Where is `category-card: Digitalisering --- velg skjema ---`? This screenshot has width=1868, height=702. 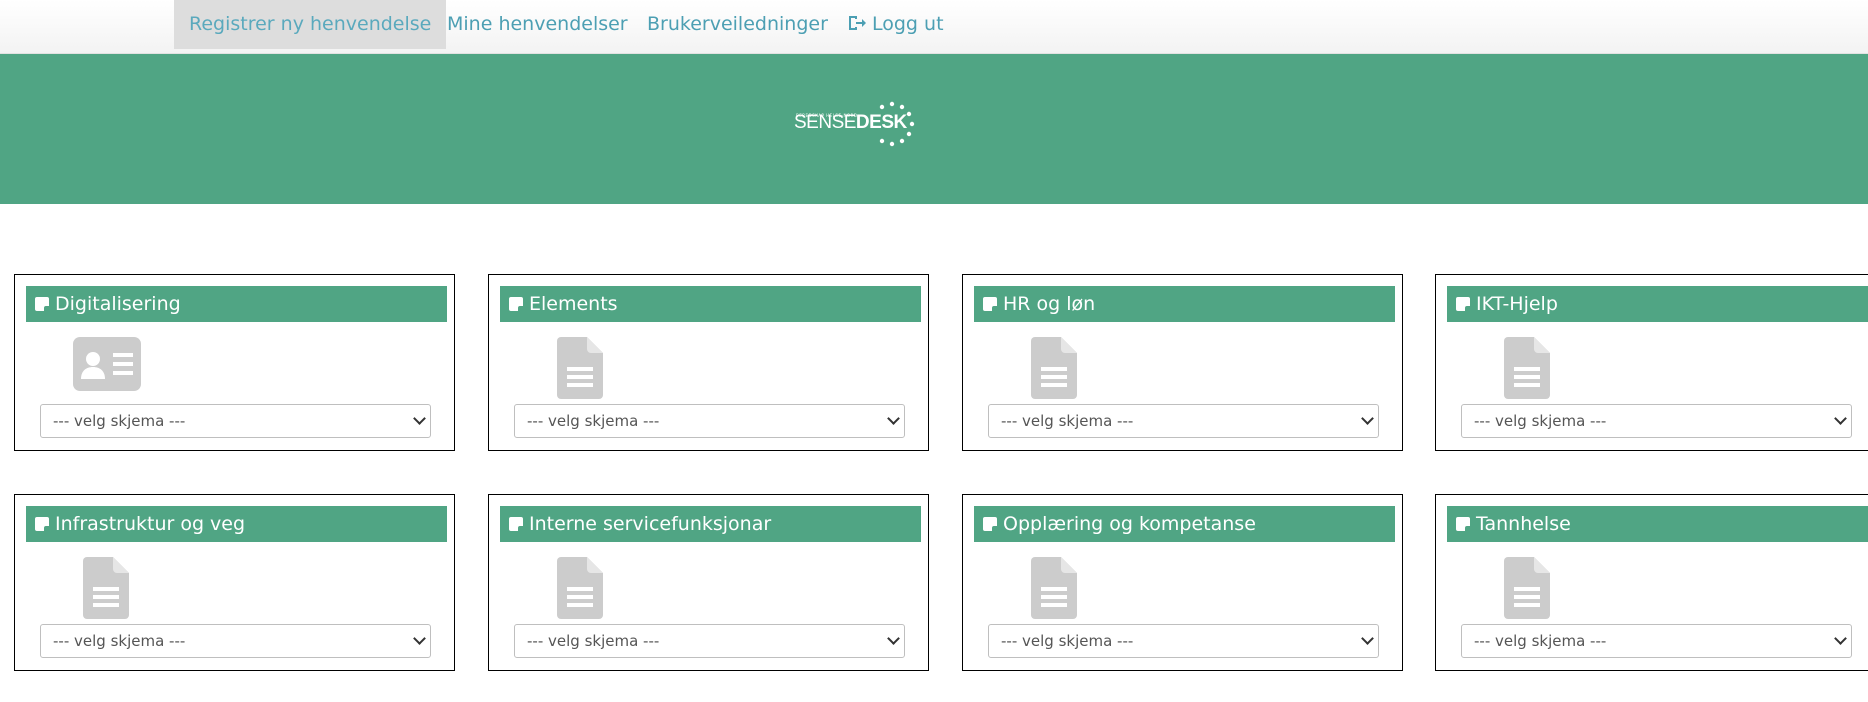 category-card: Digitalisering --- velg skjema --- is located at coordinates (234, 362).